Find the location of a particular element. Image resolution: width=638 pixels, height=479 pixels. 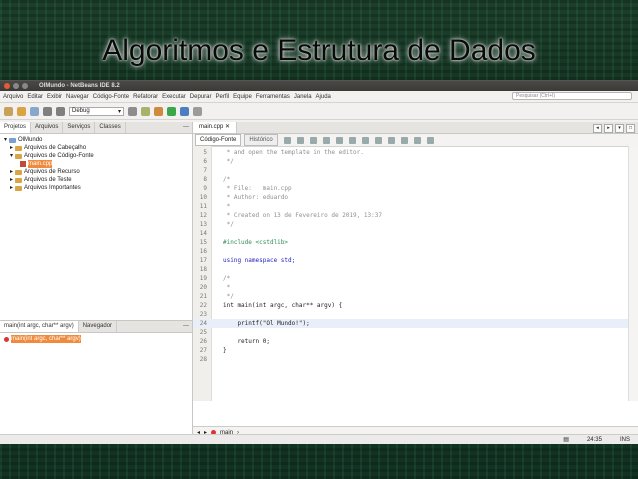

line-number: 23 is located at coordinates (203, 314).